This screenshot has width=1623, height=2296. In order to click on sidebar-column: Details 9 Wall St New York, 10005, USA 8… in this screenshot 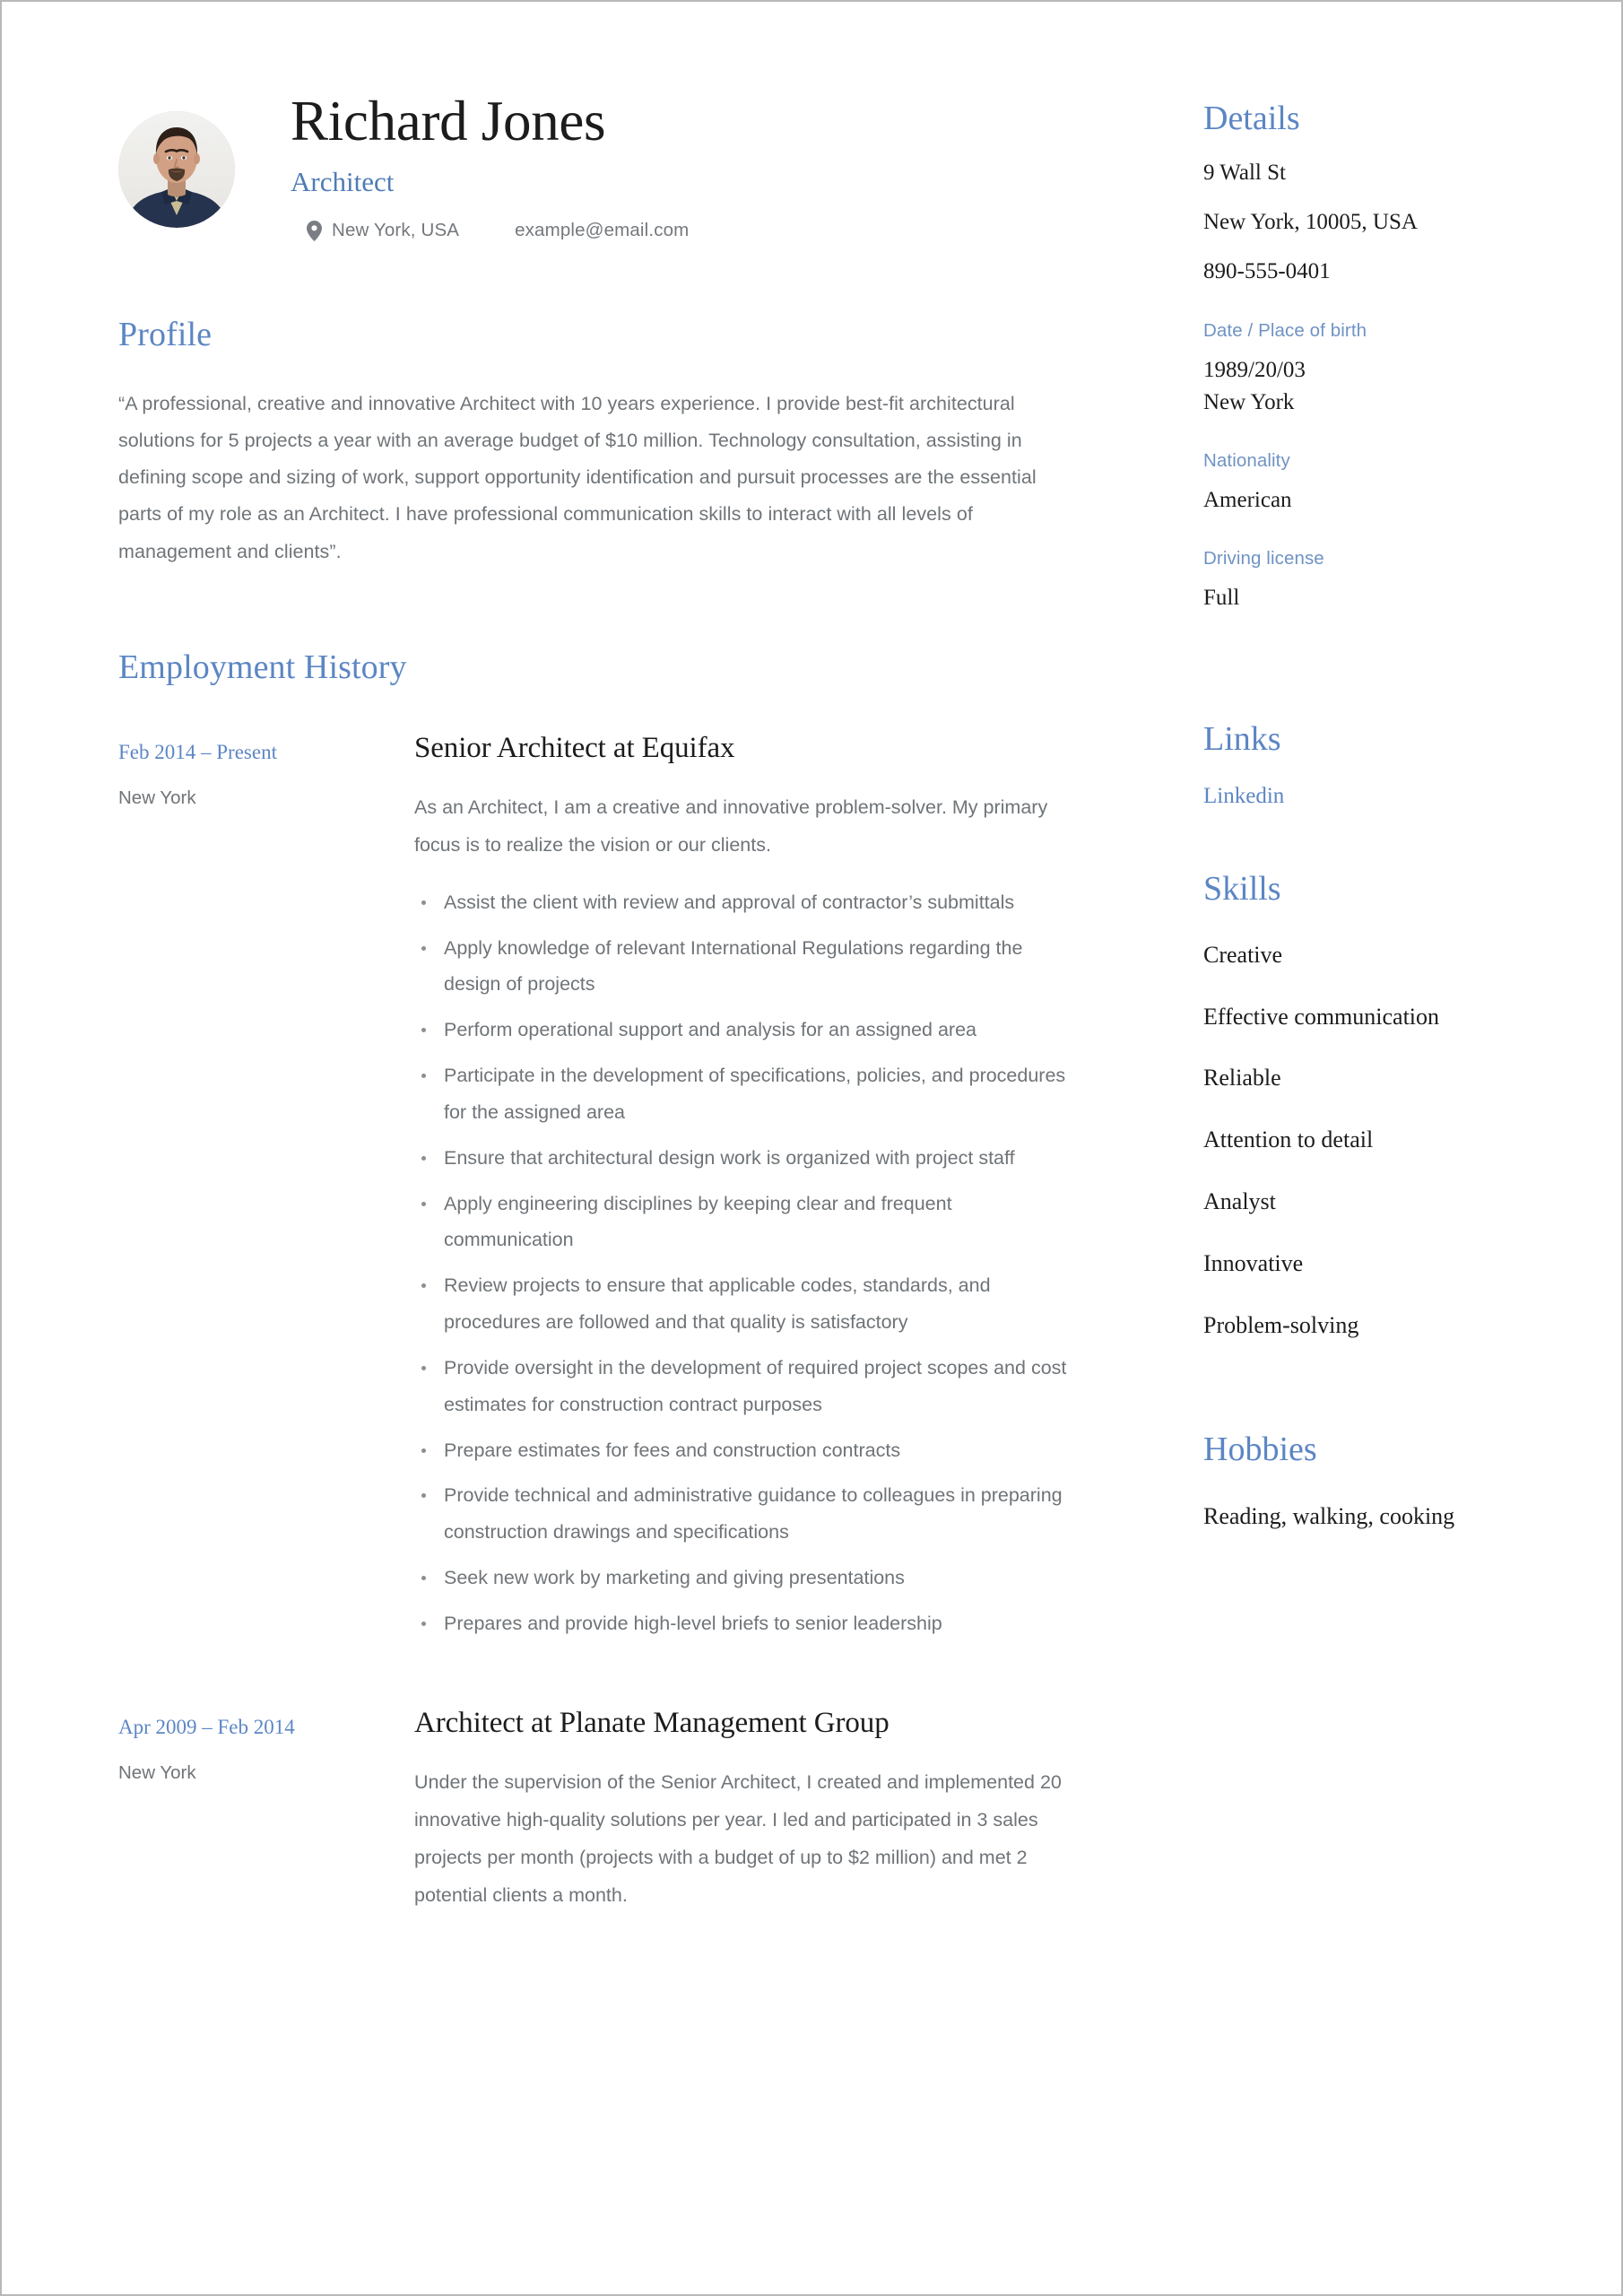, I will do `click(1351, 812)`.